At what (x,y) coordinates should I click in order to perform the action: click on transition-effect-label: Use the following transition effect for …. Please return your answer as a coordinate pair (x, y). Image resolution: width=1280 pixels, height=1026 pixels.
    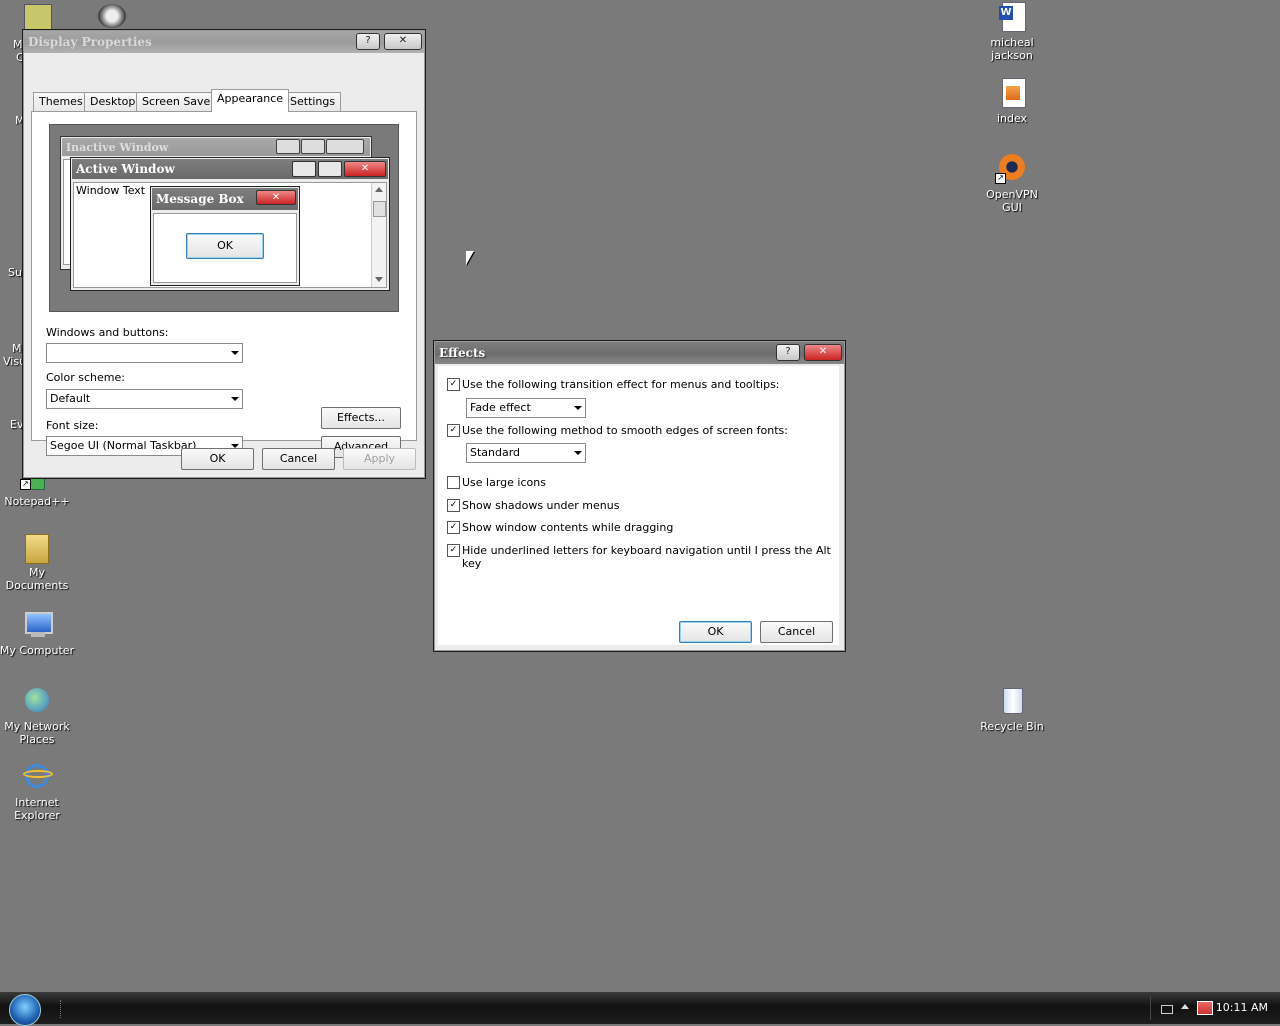
    Looking at the image, I should click on (621, 384).